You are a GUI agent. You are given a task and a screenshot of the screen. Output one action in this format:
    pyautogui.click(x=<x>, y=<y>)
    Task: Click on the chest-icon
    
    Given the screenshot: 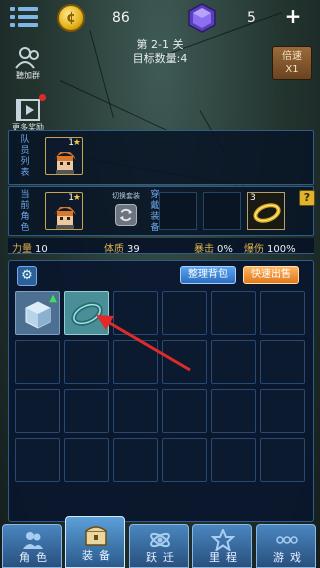 What is the action you would take?
    pyautogui.click(x=96, y=536)
    